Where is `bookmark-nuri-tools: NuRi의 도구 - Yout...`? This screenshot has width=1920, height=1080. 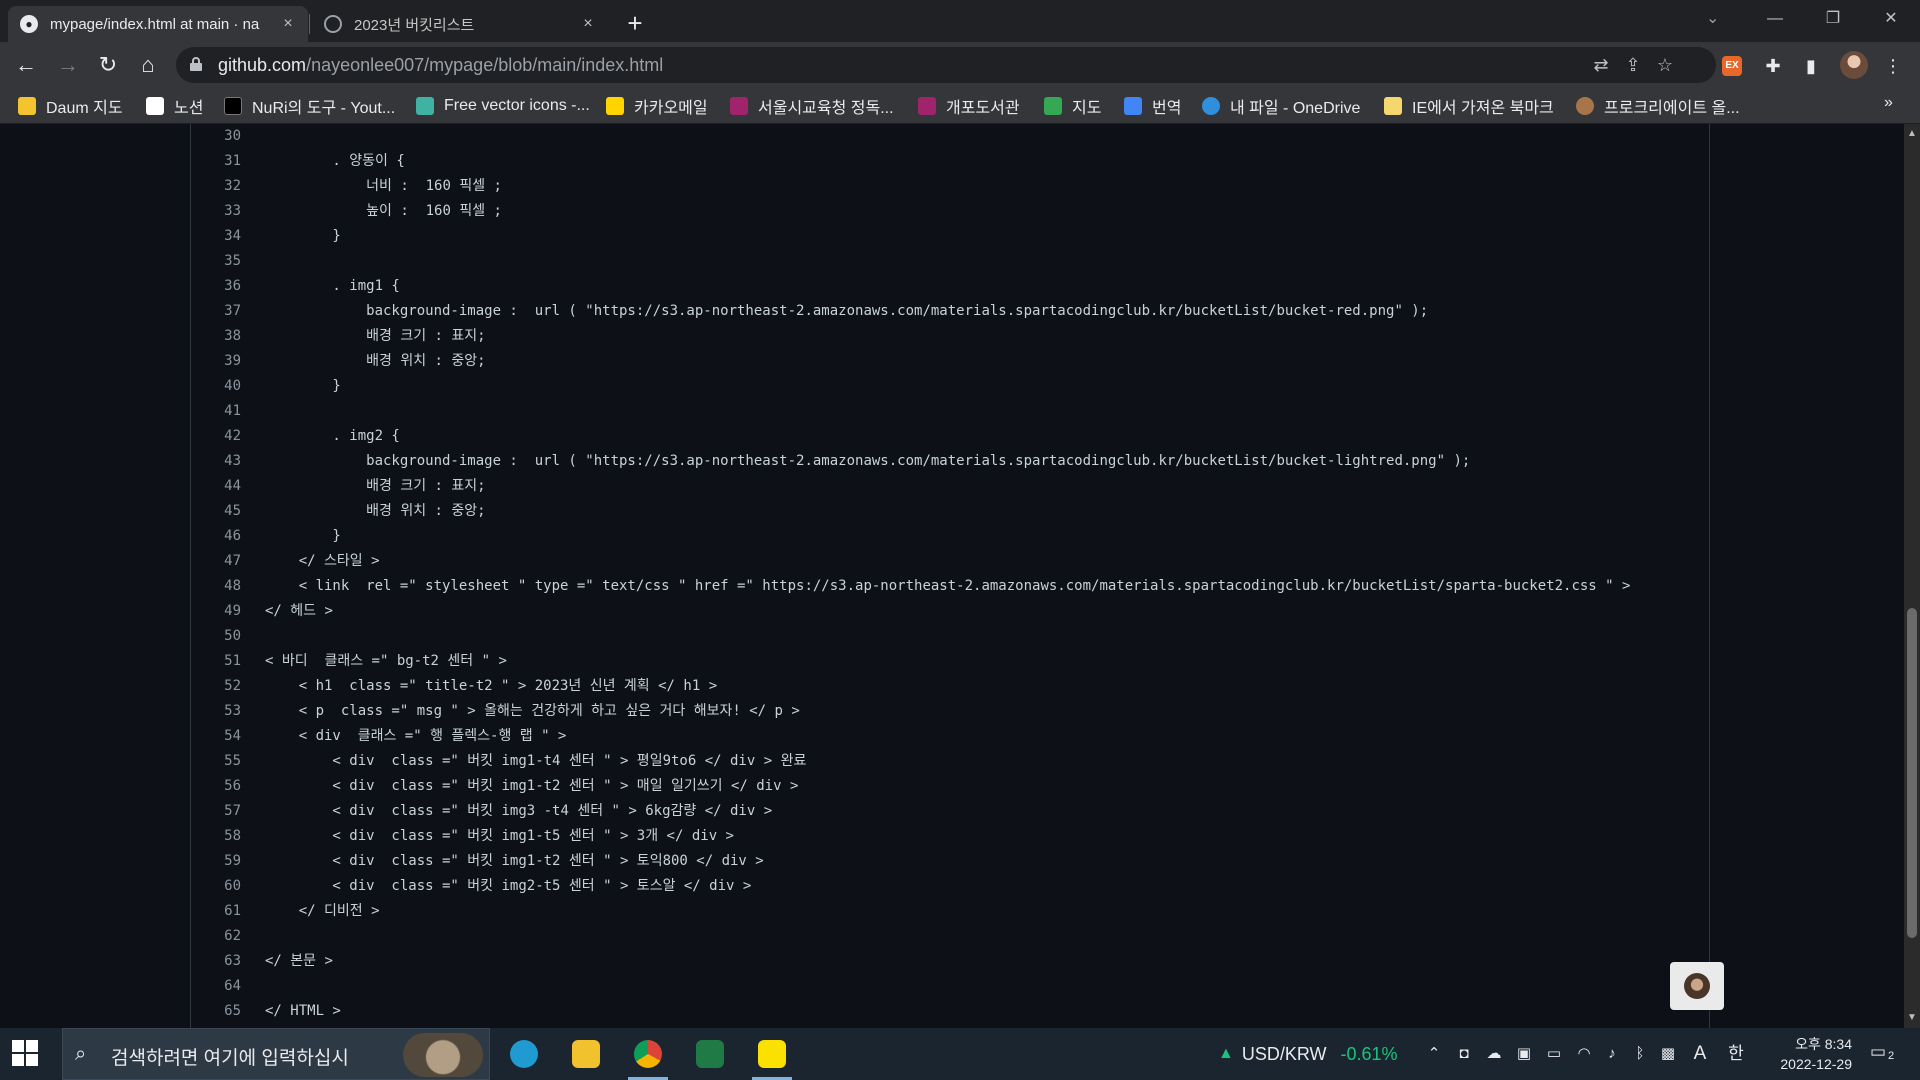
bookmark-nuri-tools: NuRi의 도구 - Yout... is located at coordinates (309, 106).